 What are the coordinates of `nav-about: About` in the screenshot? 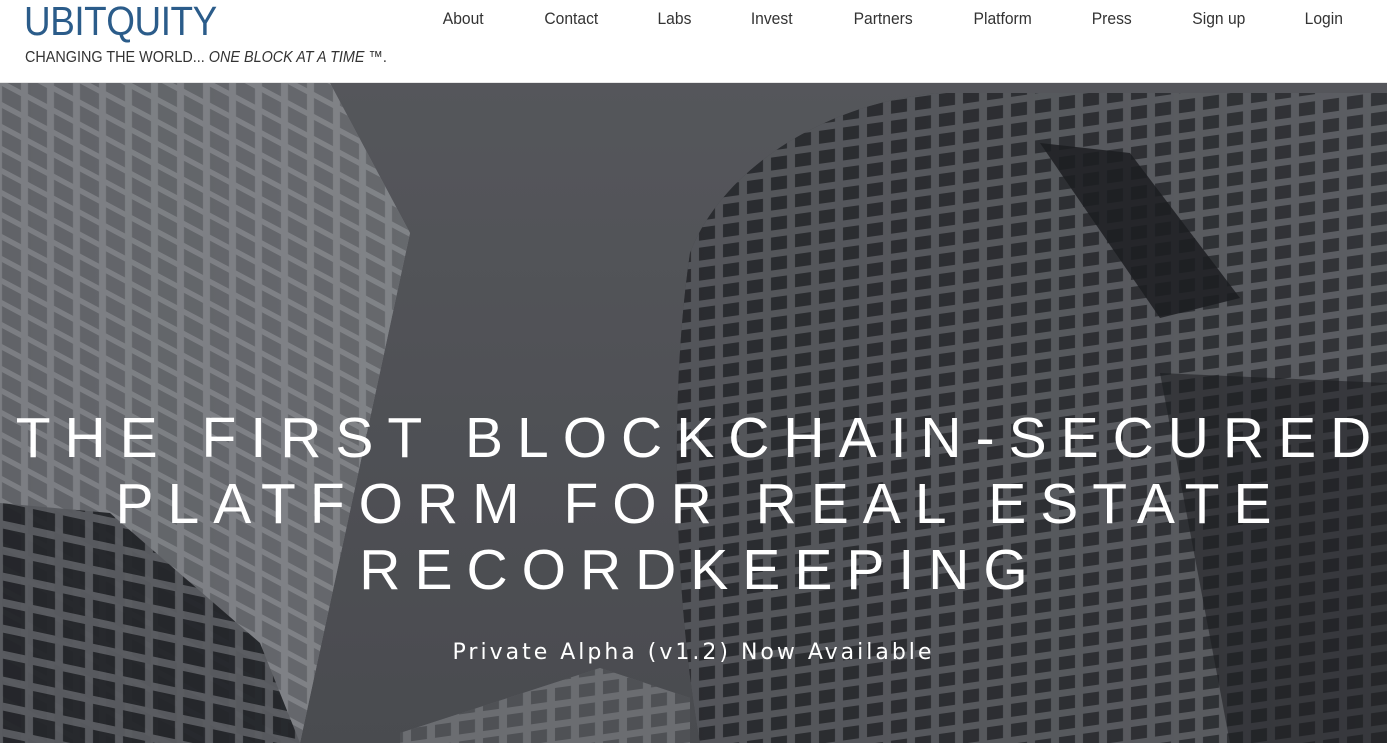 It's located at (463, 19).